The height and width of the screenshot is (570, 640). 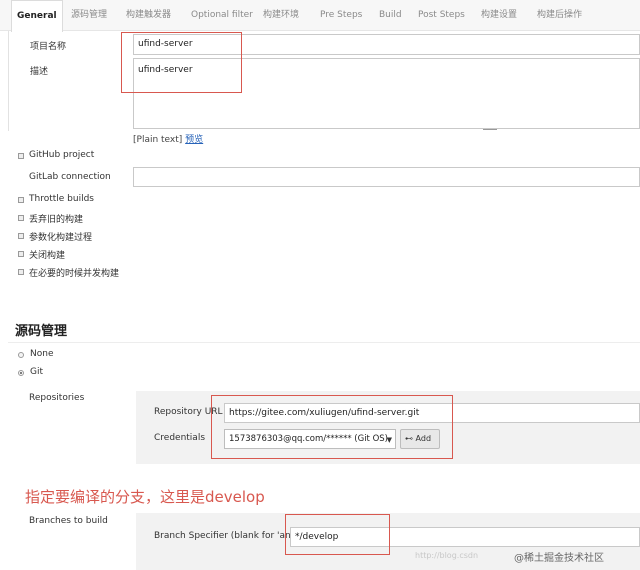 What do you see at coordinates (324, 342) in the screenshot?
I see `section-divider` at bounding box center [324, 342].